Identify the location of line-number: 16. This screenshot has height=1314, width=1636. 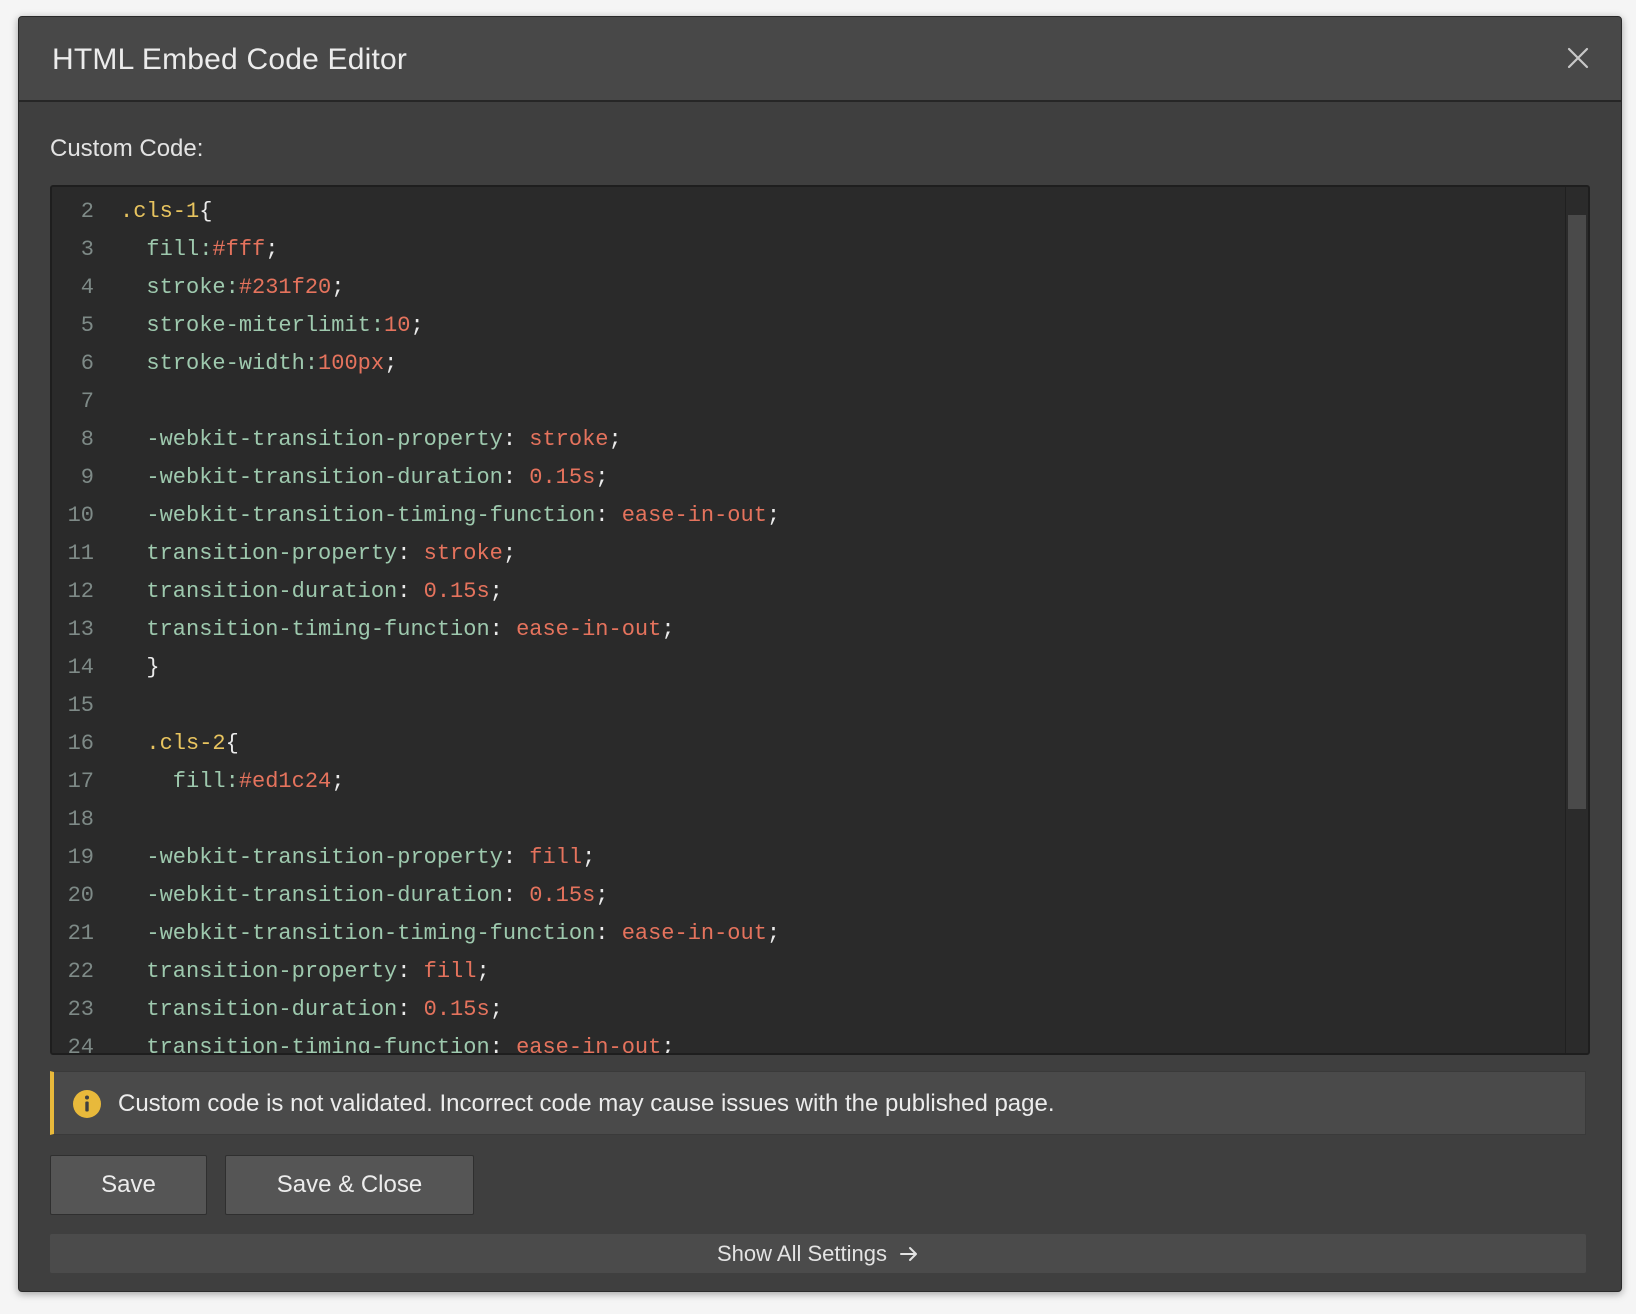
(80, 743).